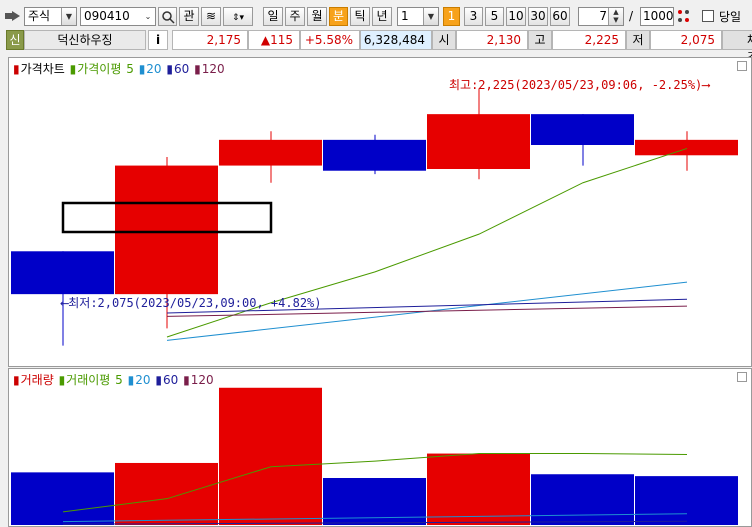 The height and width of the screenshot is (527, 752). Describe the element at coordinates (210, 40) in the screenshot. I see `current-price: 2,175` at that location.